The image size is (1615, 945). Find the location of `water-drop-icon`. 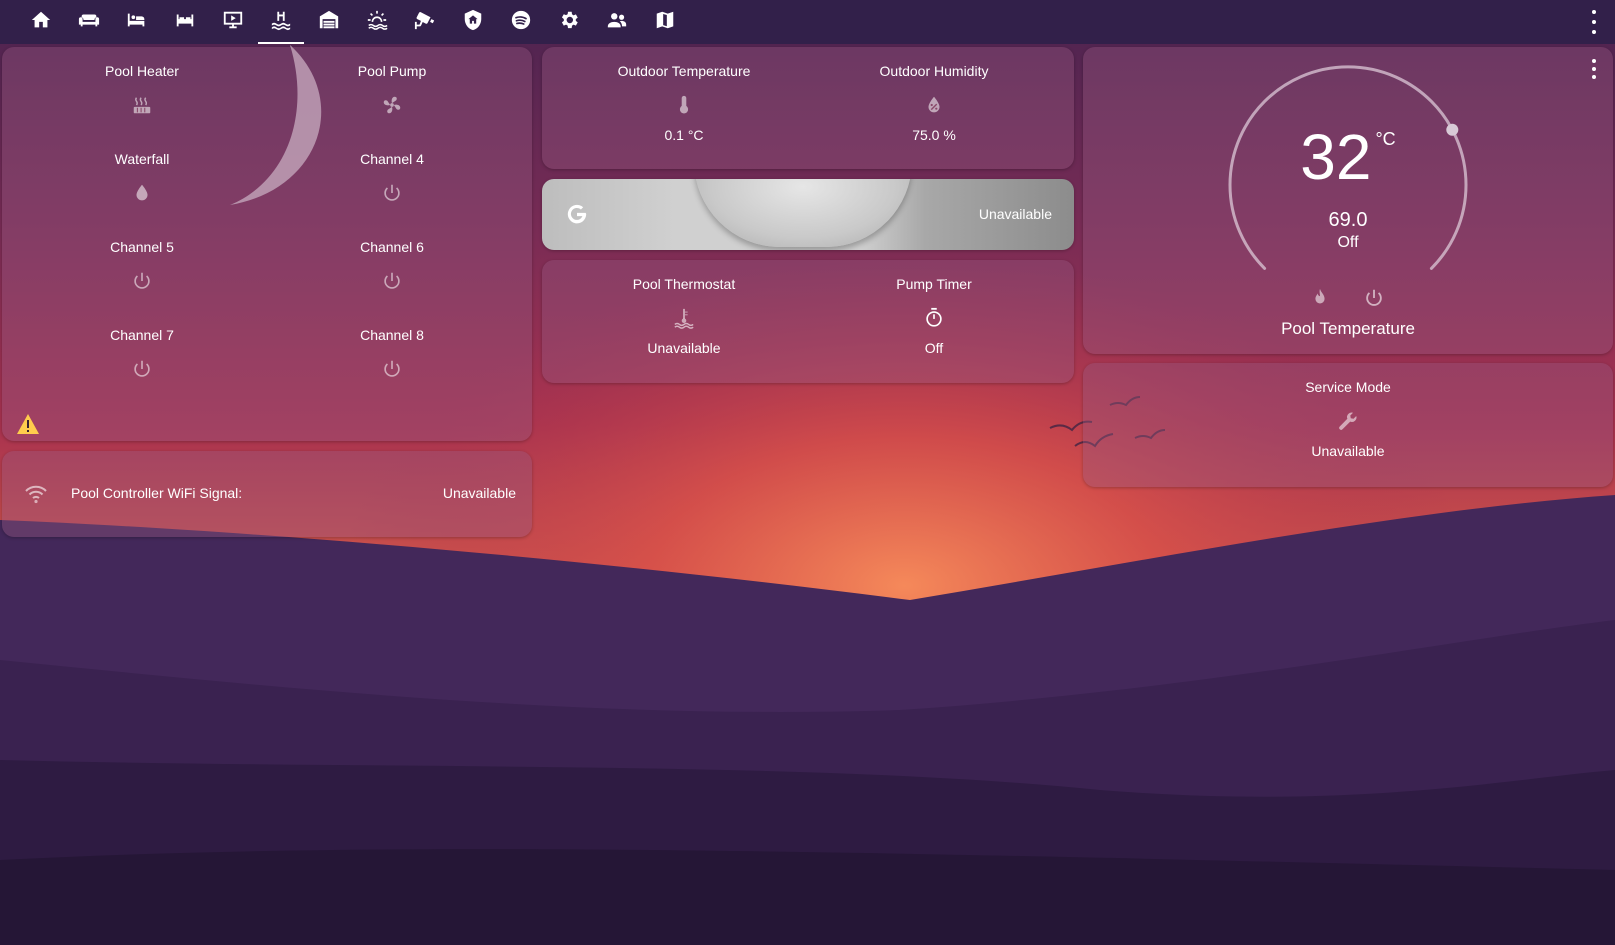

water-drop-icon is located at coordinates (142, 193).